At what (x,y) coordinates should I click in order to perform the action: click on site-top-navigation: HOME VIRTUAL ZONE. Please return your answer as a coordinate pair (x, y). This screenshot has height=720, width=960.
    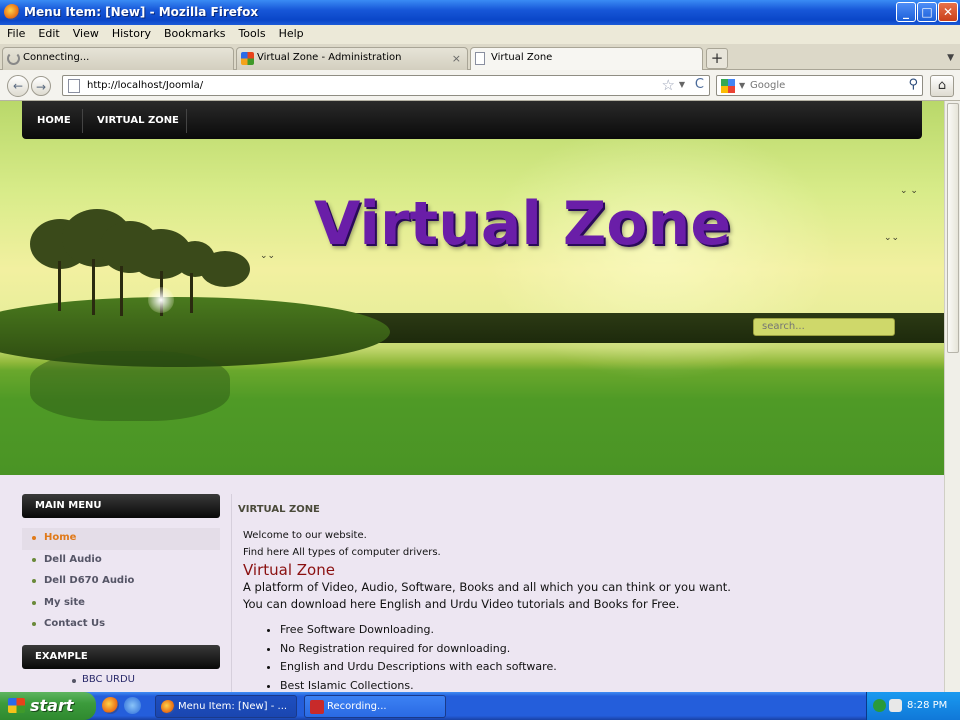
    Looking at the image, I should click on (472, 120).